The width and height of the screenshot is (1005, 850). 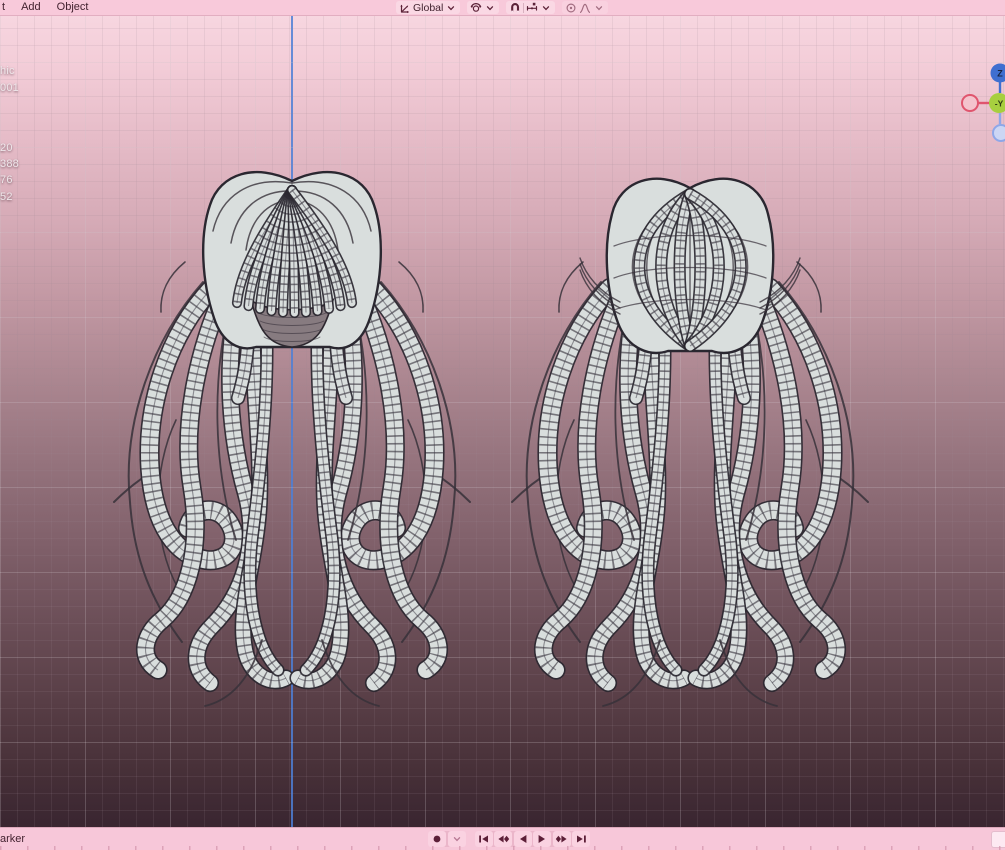 I want to click on transport-controls, so click(x=509, y=839).